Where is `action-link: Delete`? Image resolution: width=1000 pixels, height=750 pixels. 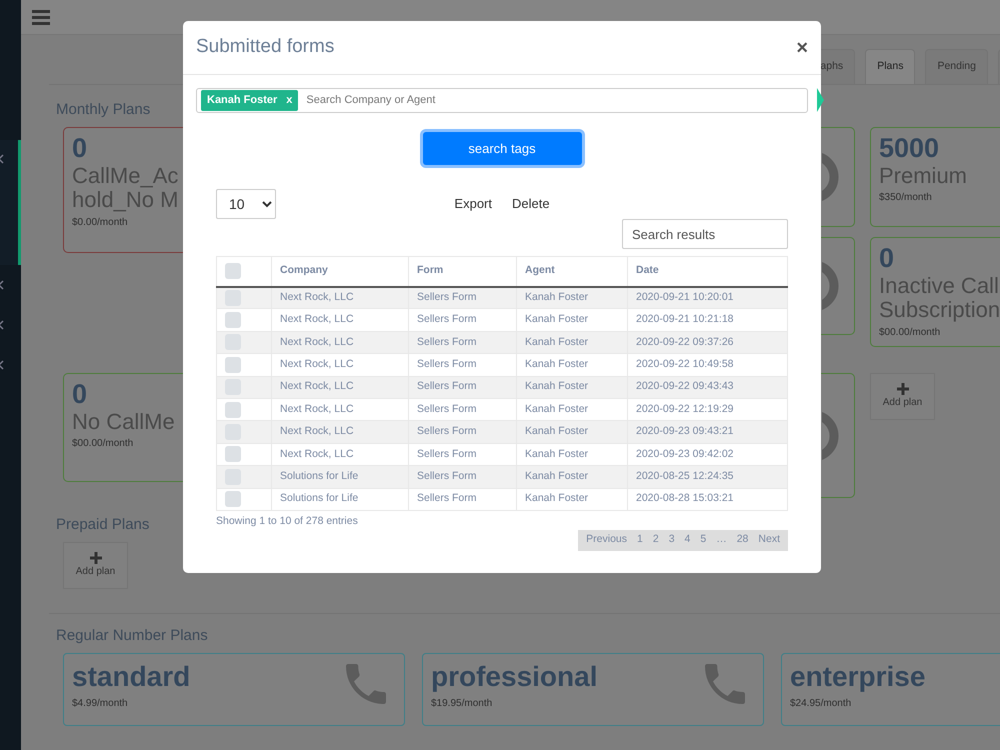
action-link: Delete is located at coordinates (531, 203).